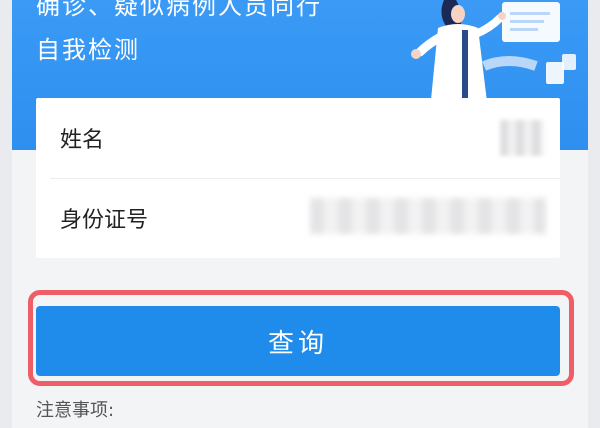 This screenshot has width=600, height=428. Describe the element at coordinates (75, 410) in the screenshot. I see `notice-title: 注意事项:` at that location.